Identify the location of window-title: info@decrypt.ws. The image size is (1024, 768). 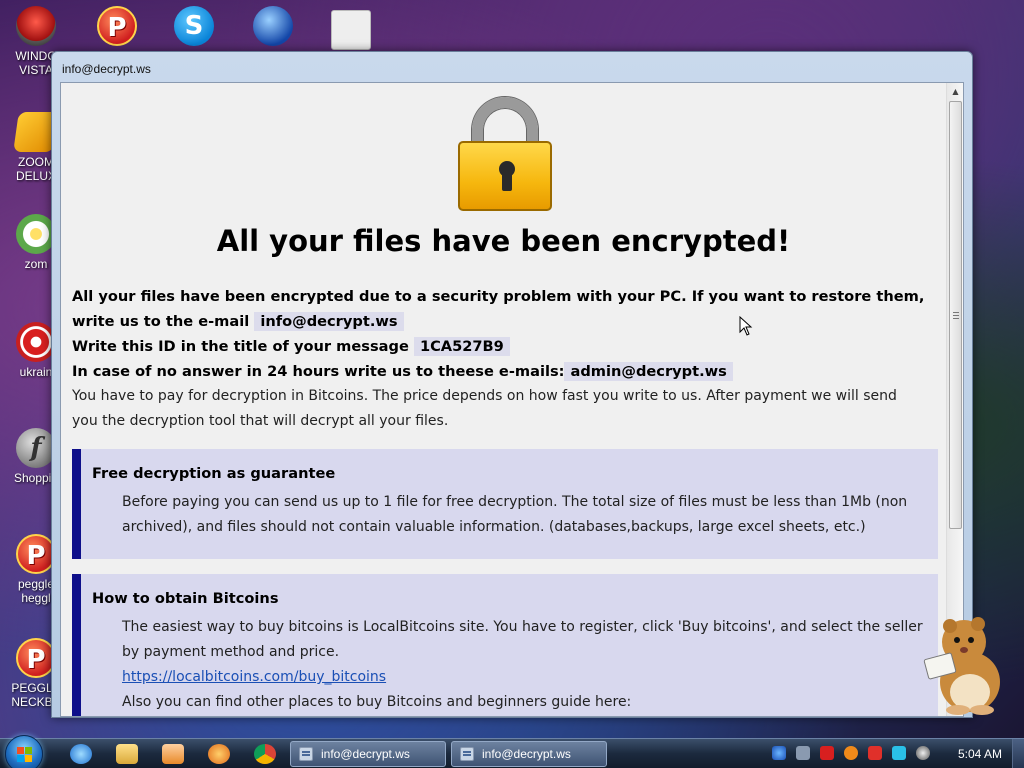
(106, 69).